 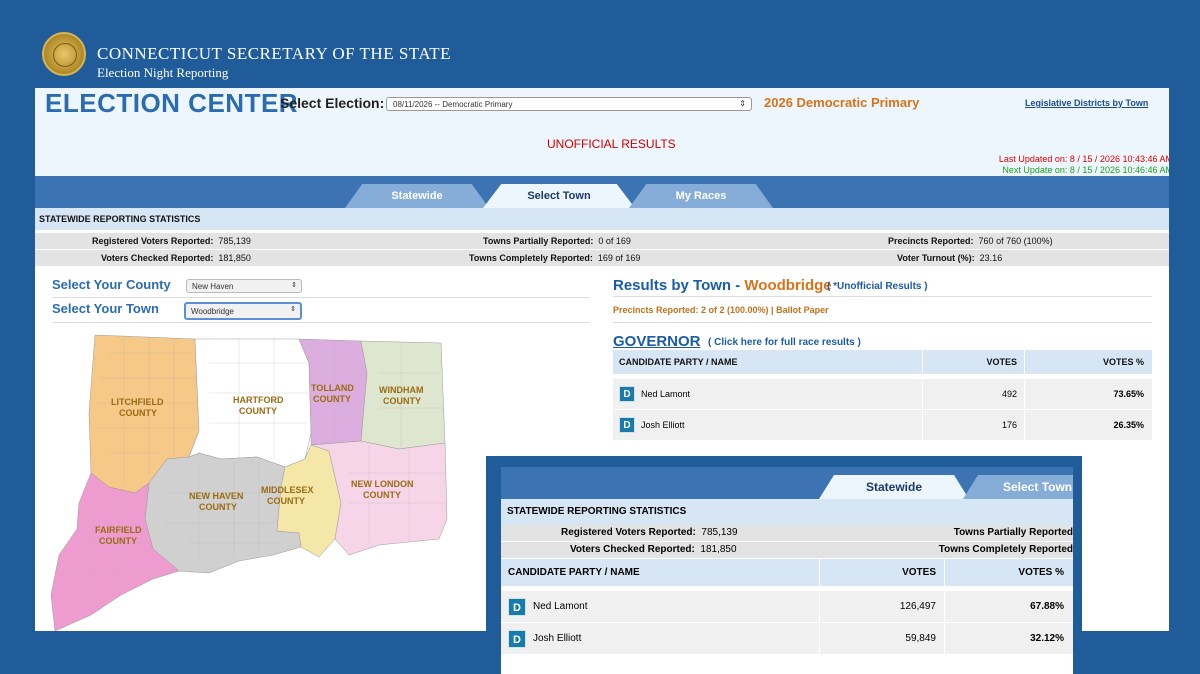 I want to click on full-race-results-link: ( Click here for full race results ), so click(x=784, y=342).